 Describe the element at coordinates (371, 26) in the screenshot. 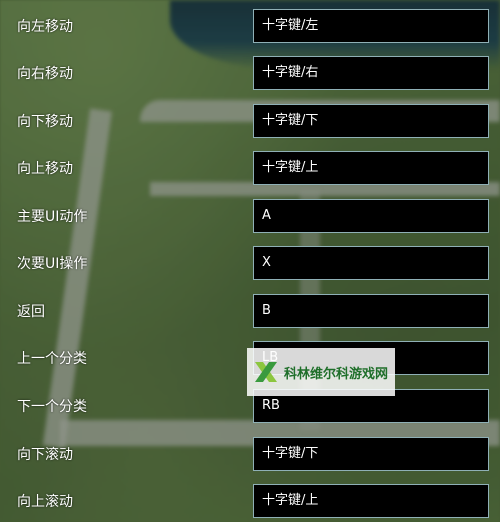

I see `key-field-move-left: 十字键/左` at that location.